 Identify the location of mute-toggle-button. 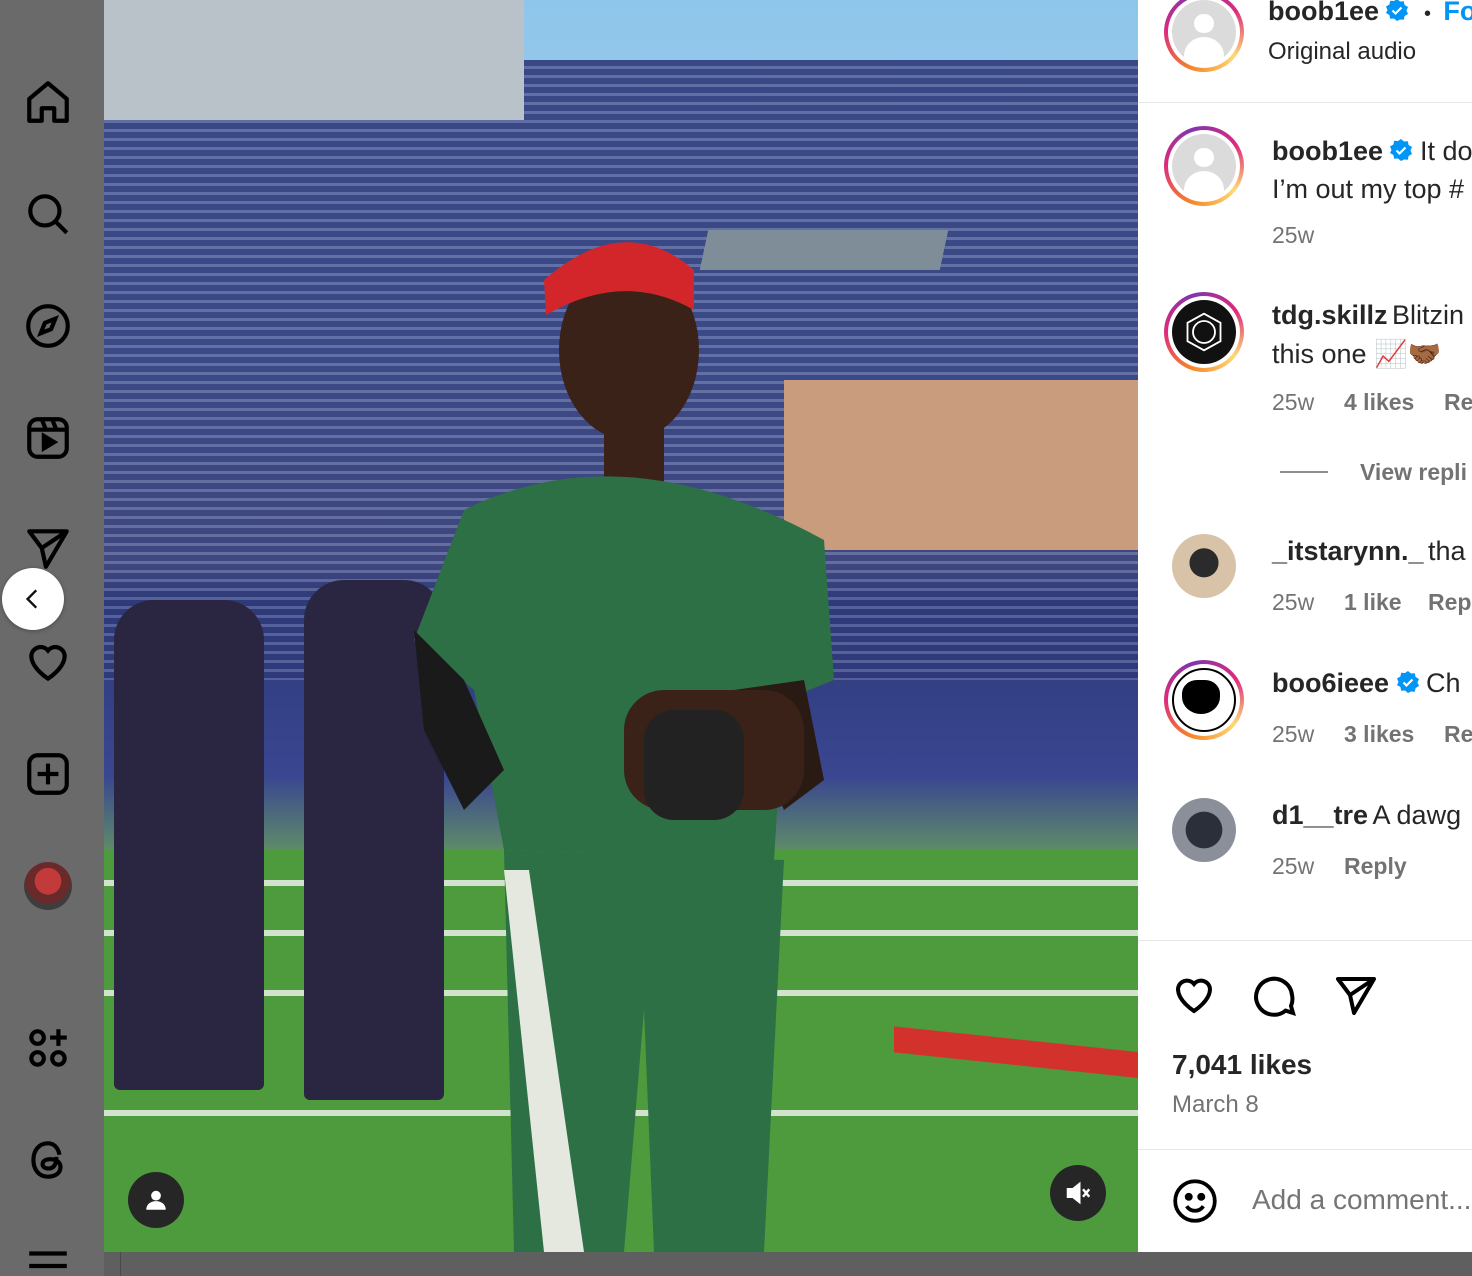
(1078, 1193).